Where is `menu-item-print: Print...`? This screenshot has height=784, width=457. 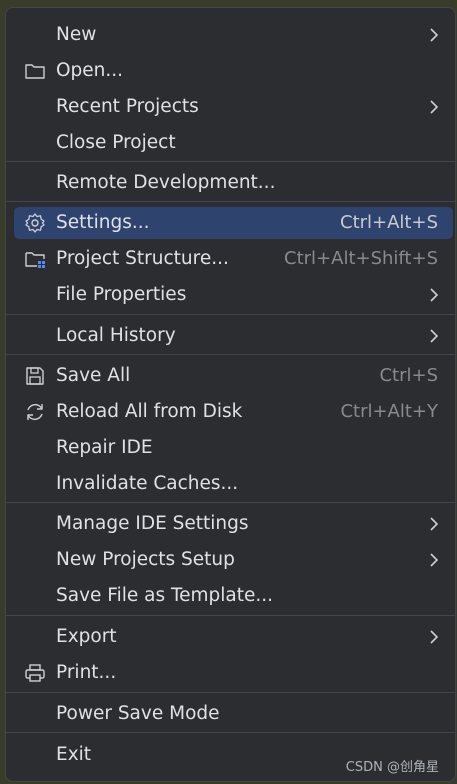 menu-item-print: Print... is located at coordinates (233, 673).